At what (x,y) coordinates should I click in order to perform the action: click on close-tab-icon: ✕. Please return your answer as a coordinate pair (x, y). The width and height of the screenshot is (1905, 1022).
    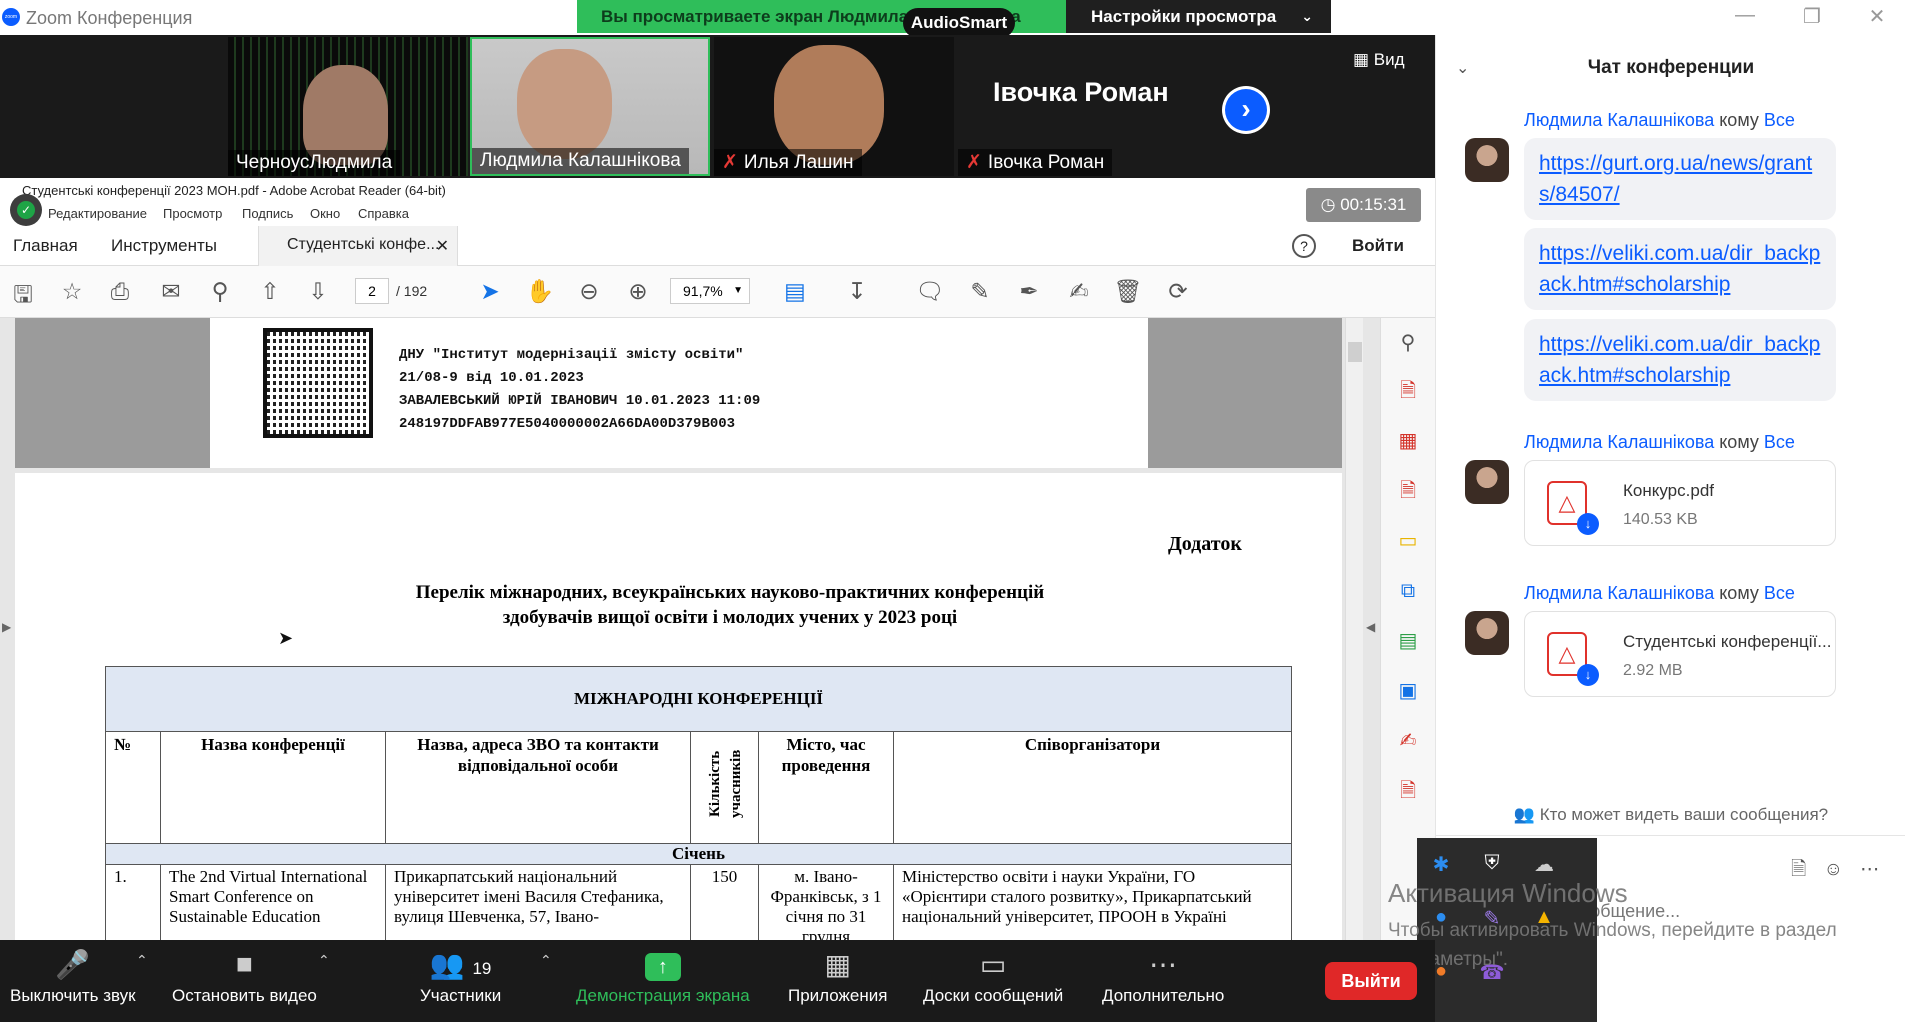
    Looking at the image, I should click on (442, 246).